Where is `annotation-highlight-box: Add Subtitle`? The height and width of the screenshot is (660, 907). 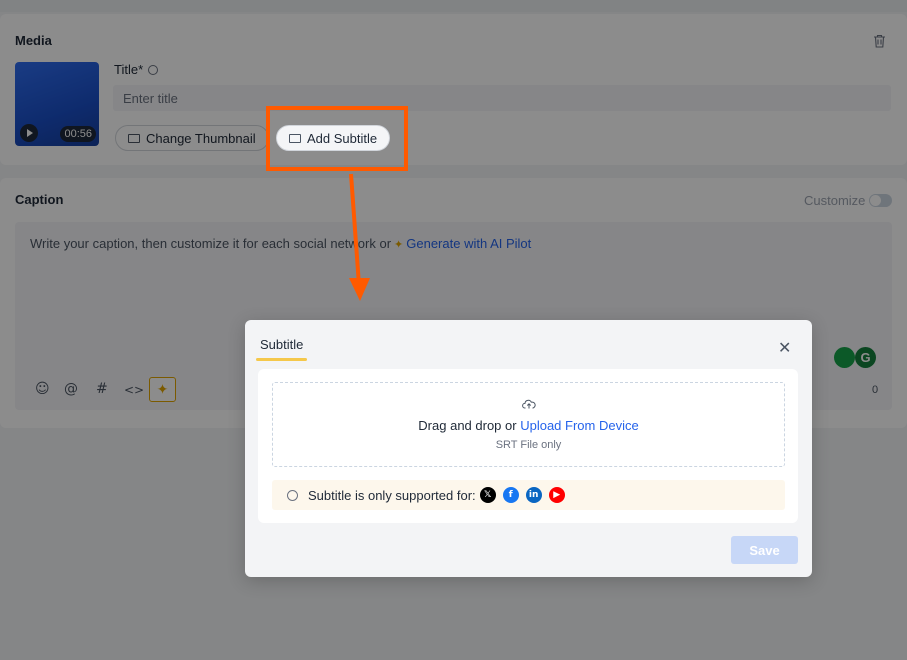 annotation-highlight-box: Add Subtitle is located at coordinates (337, 138).